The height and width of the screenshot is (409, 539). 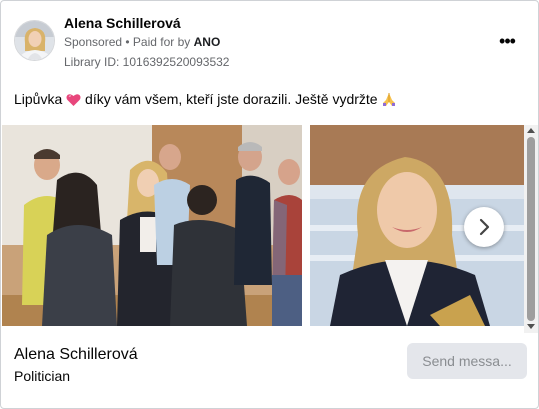 What do you see at coordinates (38, 99) in the screenshot?
I see `post-text-part1: Lipůvka` at bounding box center [38, 99].